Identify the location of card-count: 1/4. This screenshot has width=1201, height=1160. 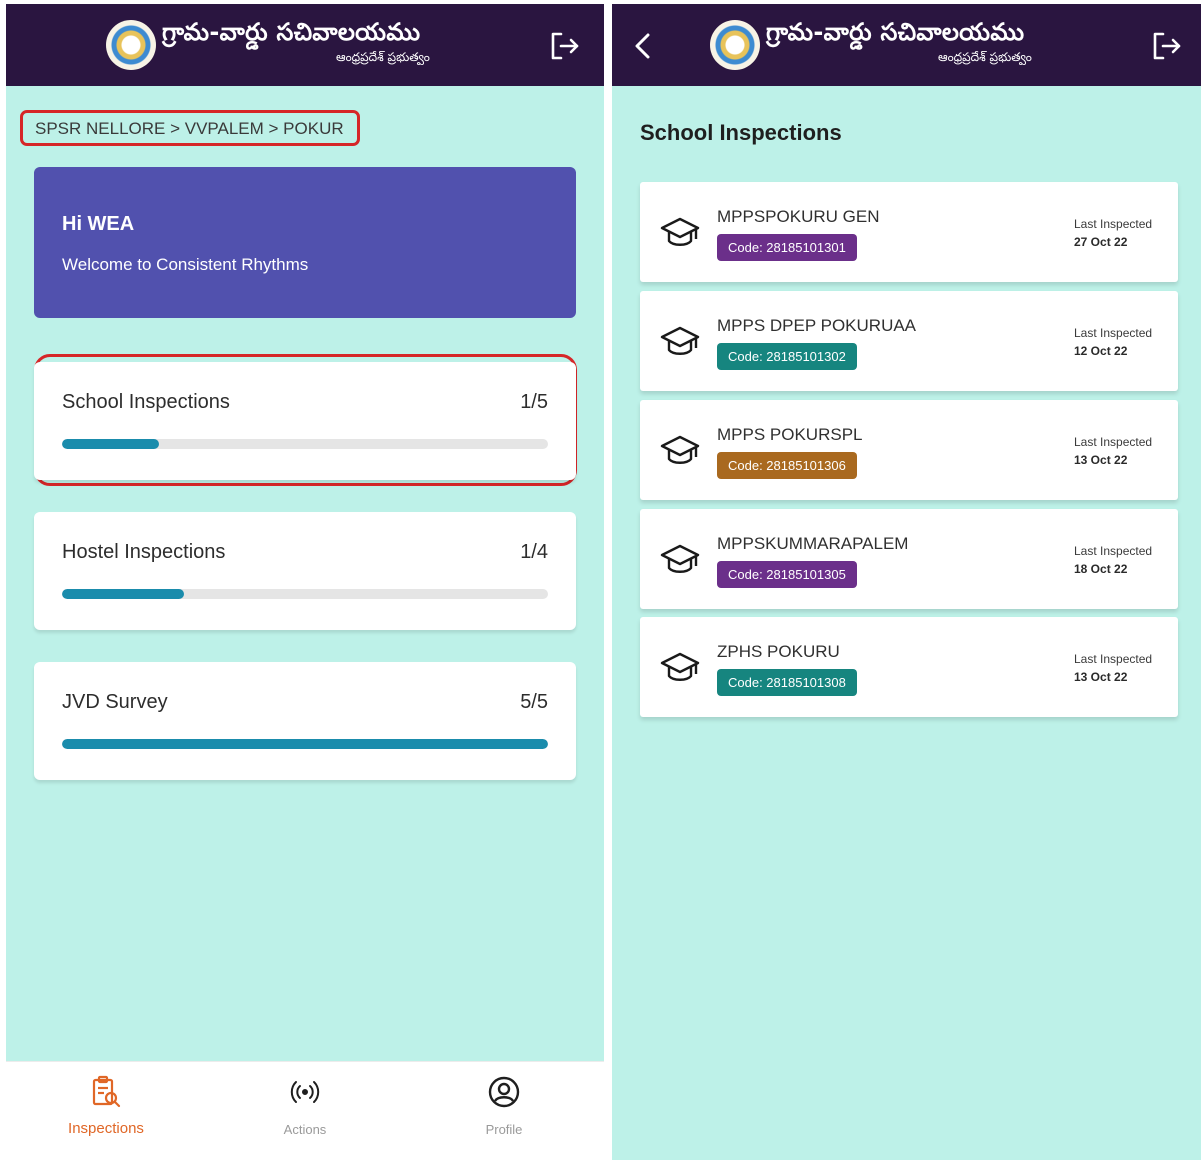
(534, 552).